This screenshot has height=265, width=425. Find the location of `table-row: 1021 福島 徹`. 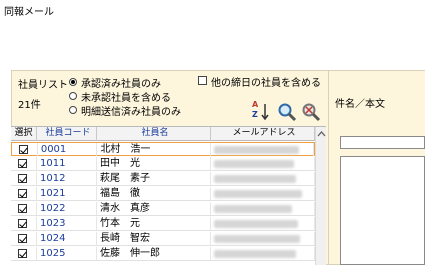

table-row: 1021 福島 徹 is located at coordinates (163, 194).